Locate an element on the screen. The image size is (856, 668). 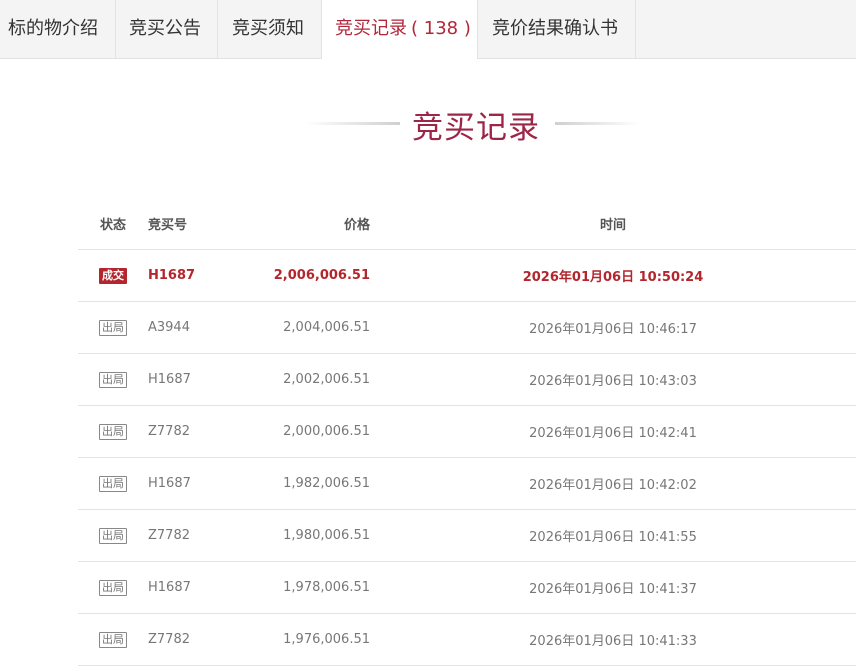
tab-record-count: ( 138 ) is located at coordinates (441, 28).